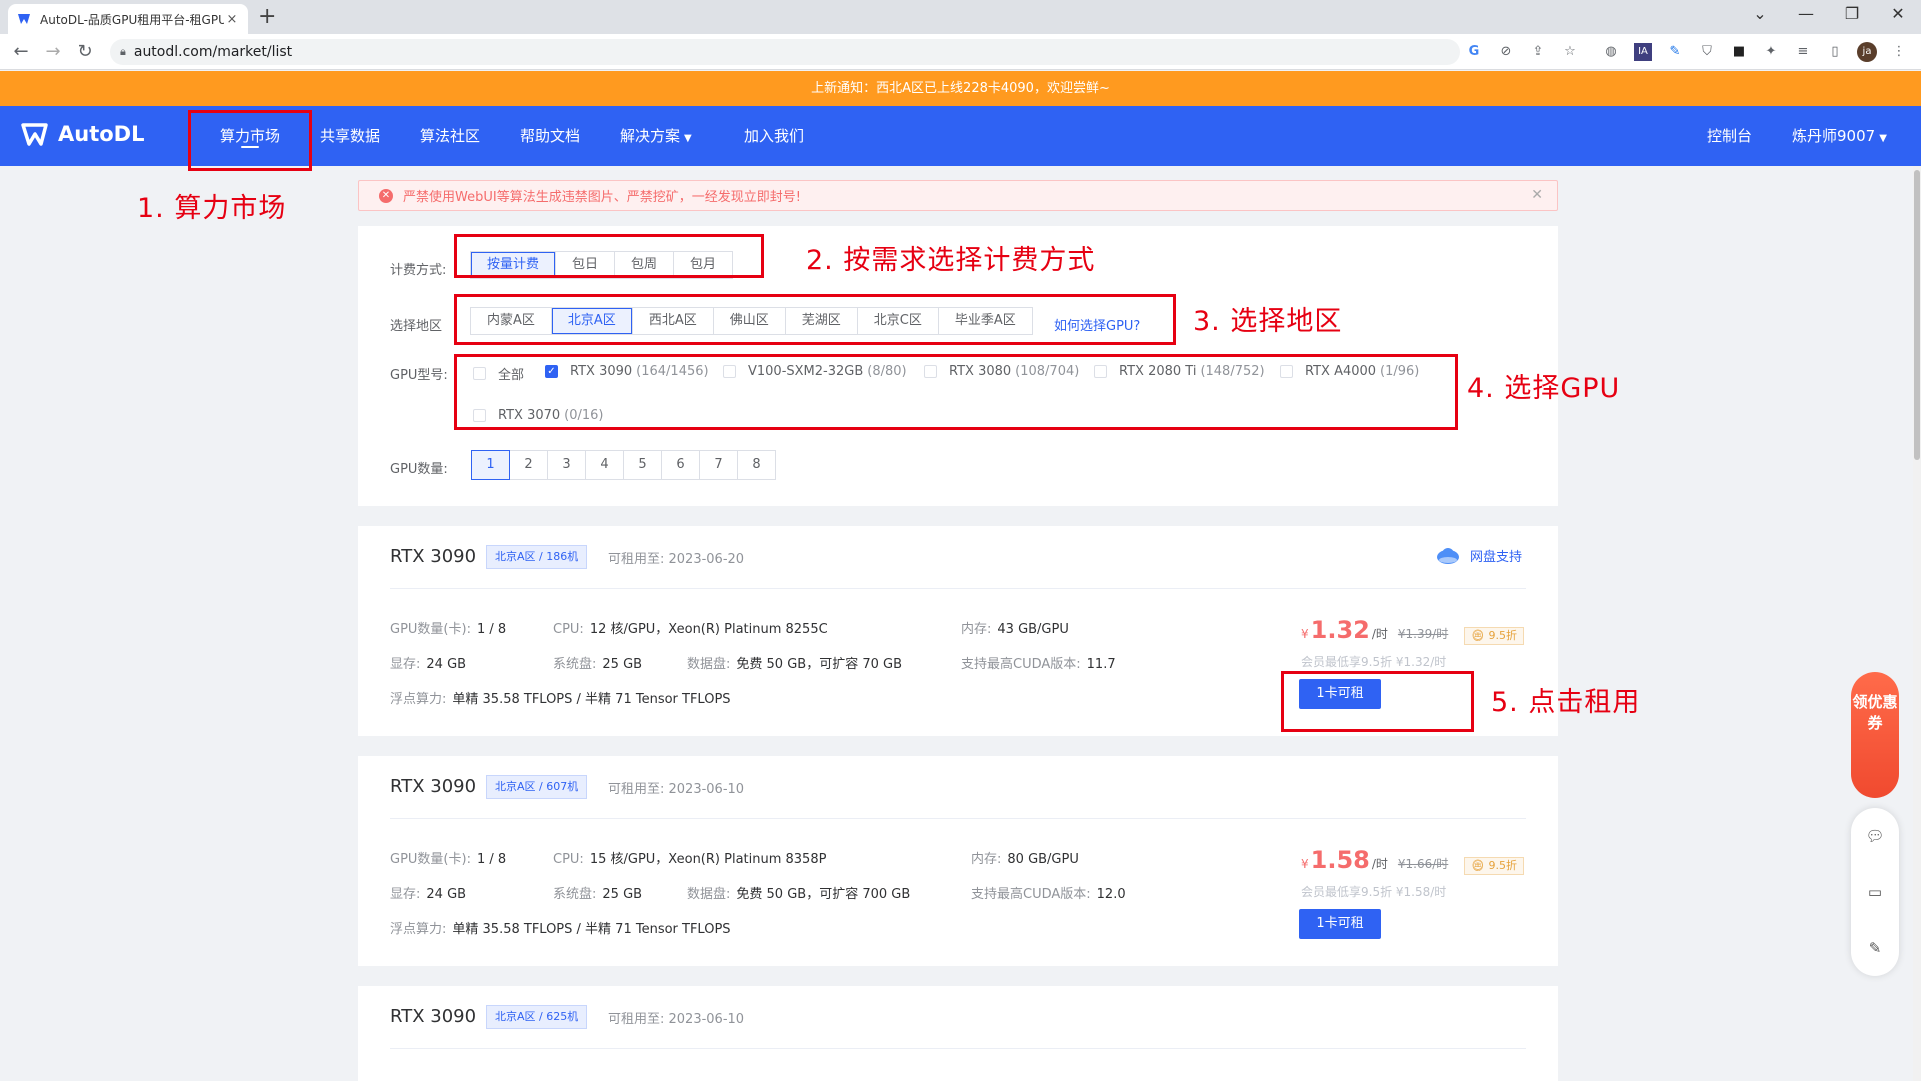  I want to click on rent-button: 1卡可租, so click(1340, 924).